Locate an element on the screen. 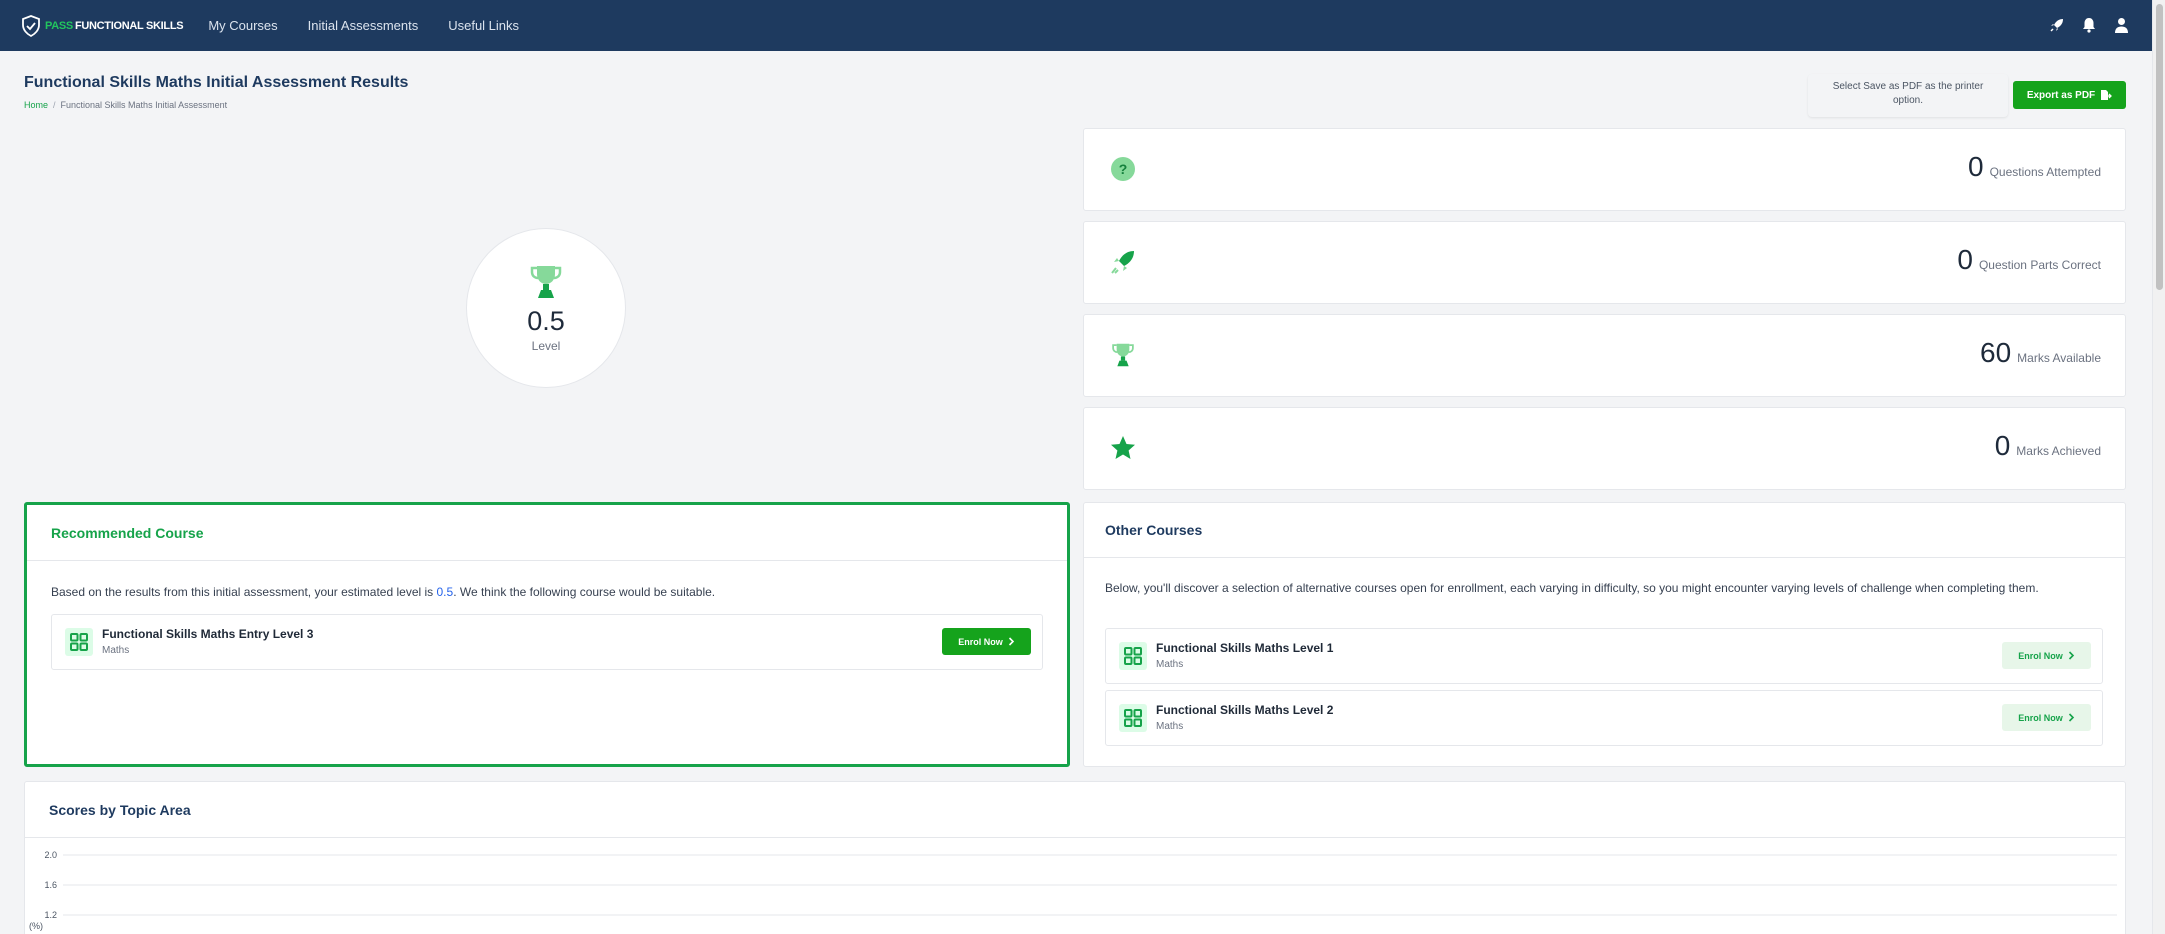 Image resolution: width=2165 pixels, height=934 pixels. brand-name-text: FUNCTIONAL SKILLS is located at coordinates (129, 25).